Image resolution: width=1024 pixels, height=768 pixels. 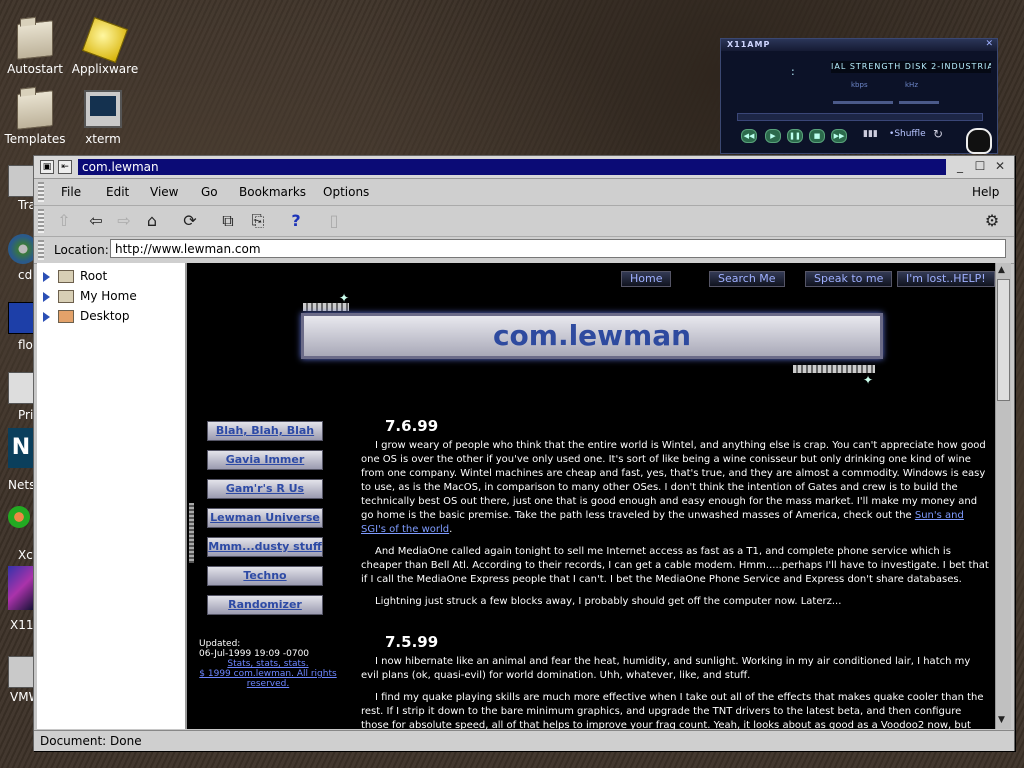 I want to click on directory-tree: Root My Home Desktop, so click(x=112, y=496).